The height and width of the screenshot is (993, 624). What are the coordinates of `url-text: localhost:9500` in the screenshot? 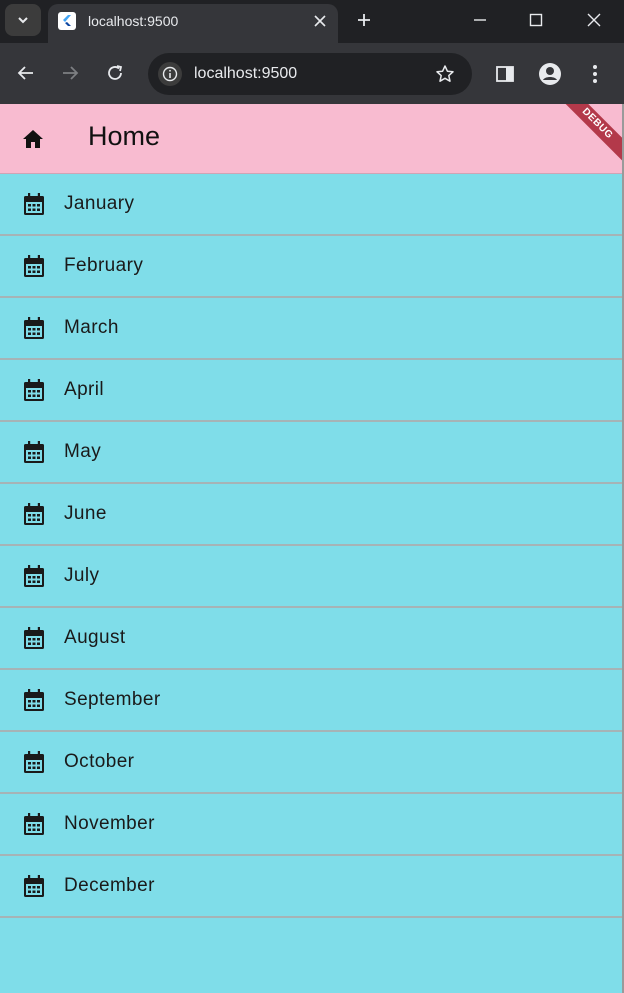 It's located at (246, 73).